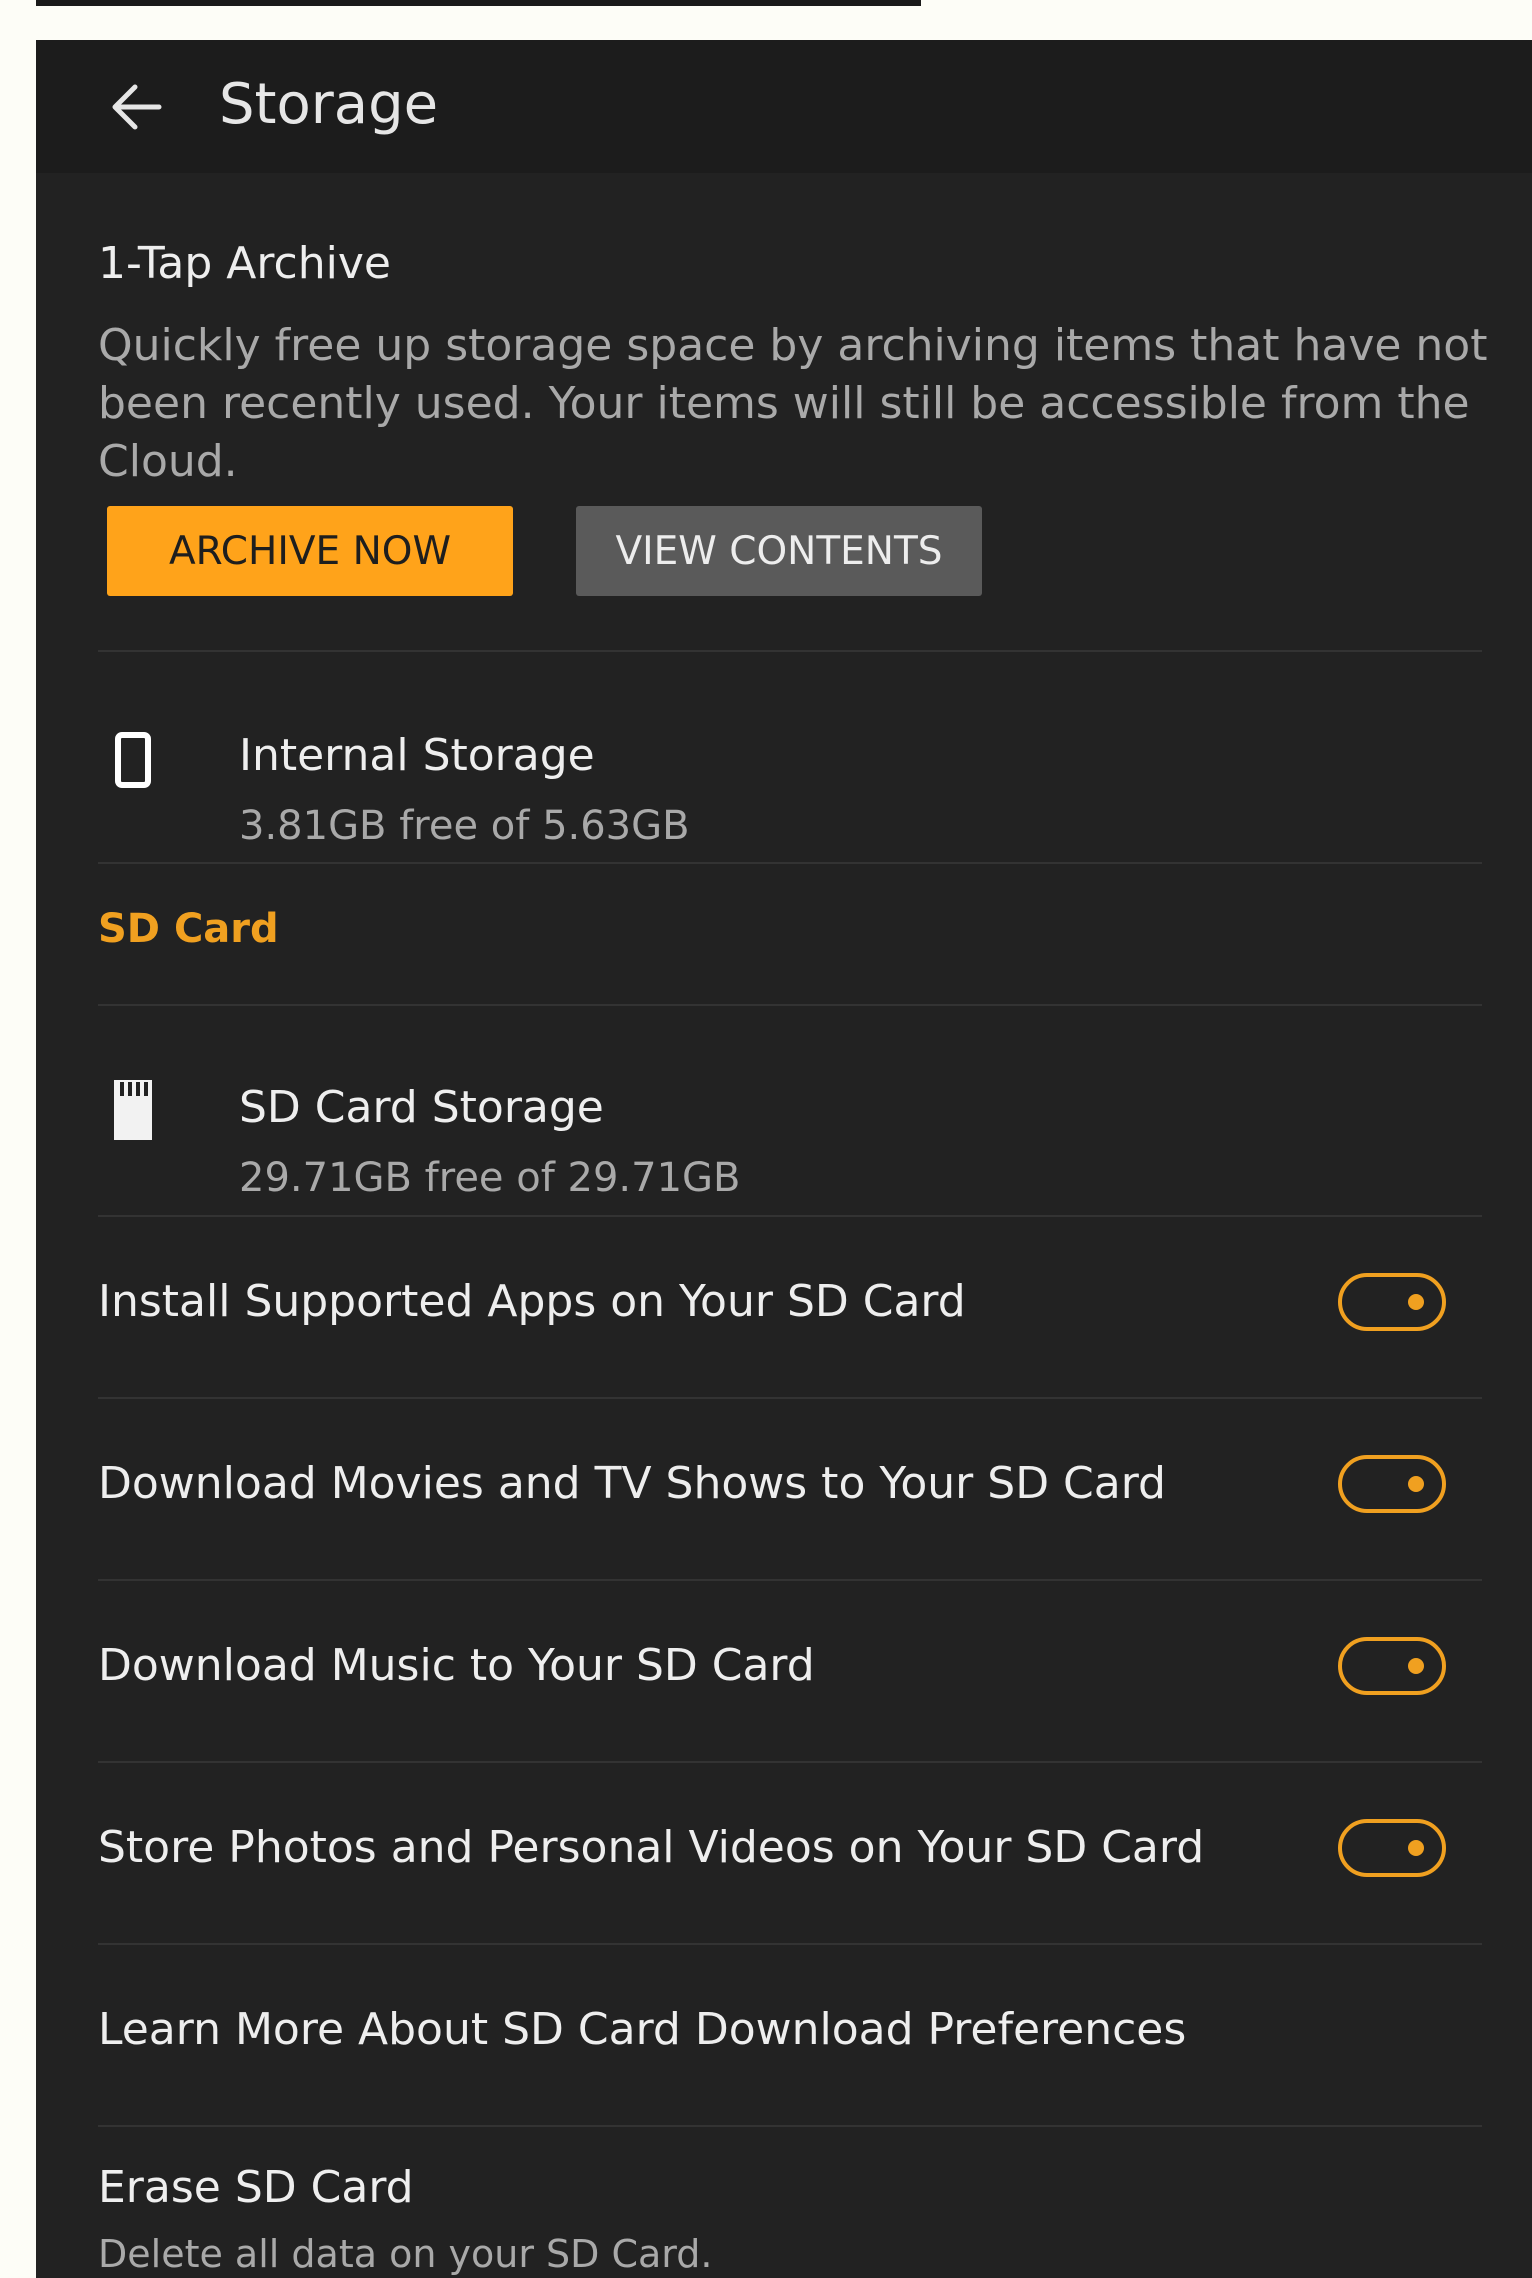  What do you see at coordinates (421, 1107) in the screenshot?
I see `sd-card-storage-title: SD Card Storage` at bounding box center [421, 1107].